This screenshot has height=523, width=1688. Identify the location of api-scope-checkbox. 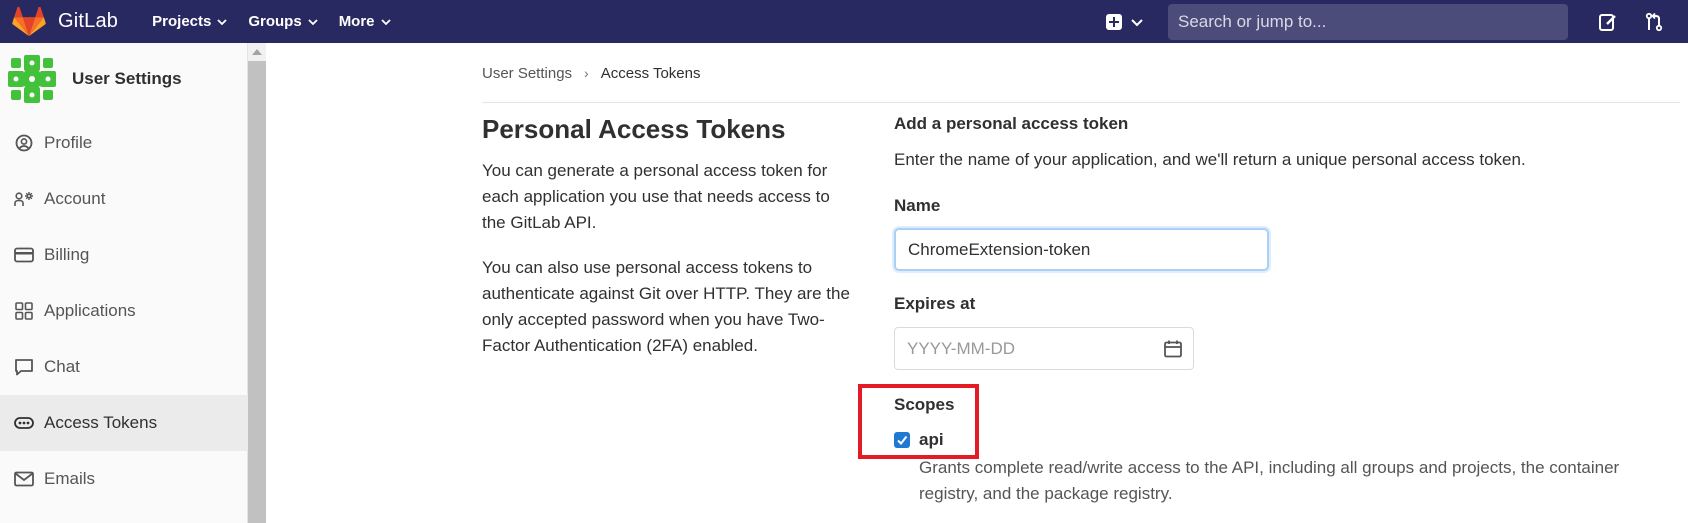
(902, 440).